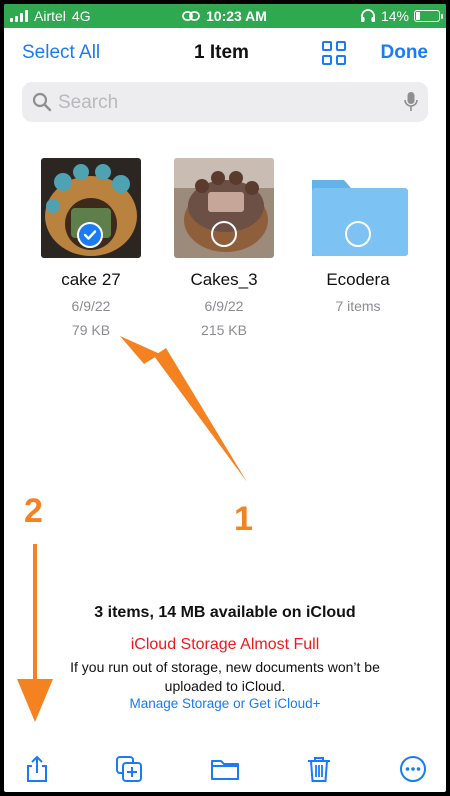  Describe the element at coordinates (129, 769) in the screenshot. I see `duplicate-icon` at that location.